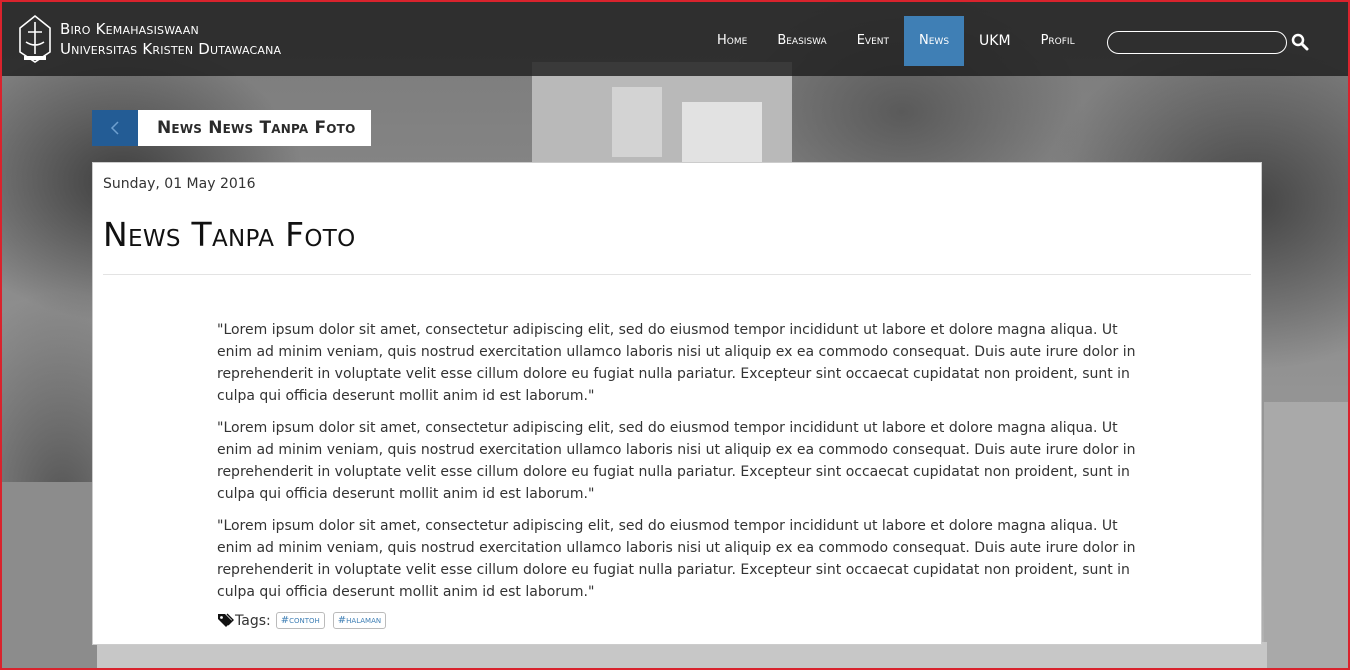 Image resolution: width=1350 pixels, height=670 pixels. I want to click on tags-row: Tags: #contoh #halaman, so click(305, 620).